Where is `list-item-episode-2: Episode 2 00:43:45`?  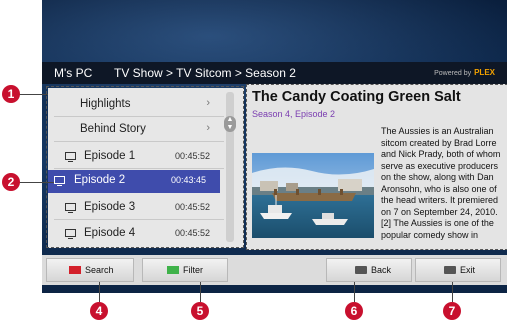
list-item-episode-2: Episode 2 00:43:45 is located at coordinates (134, 181).